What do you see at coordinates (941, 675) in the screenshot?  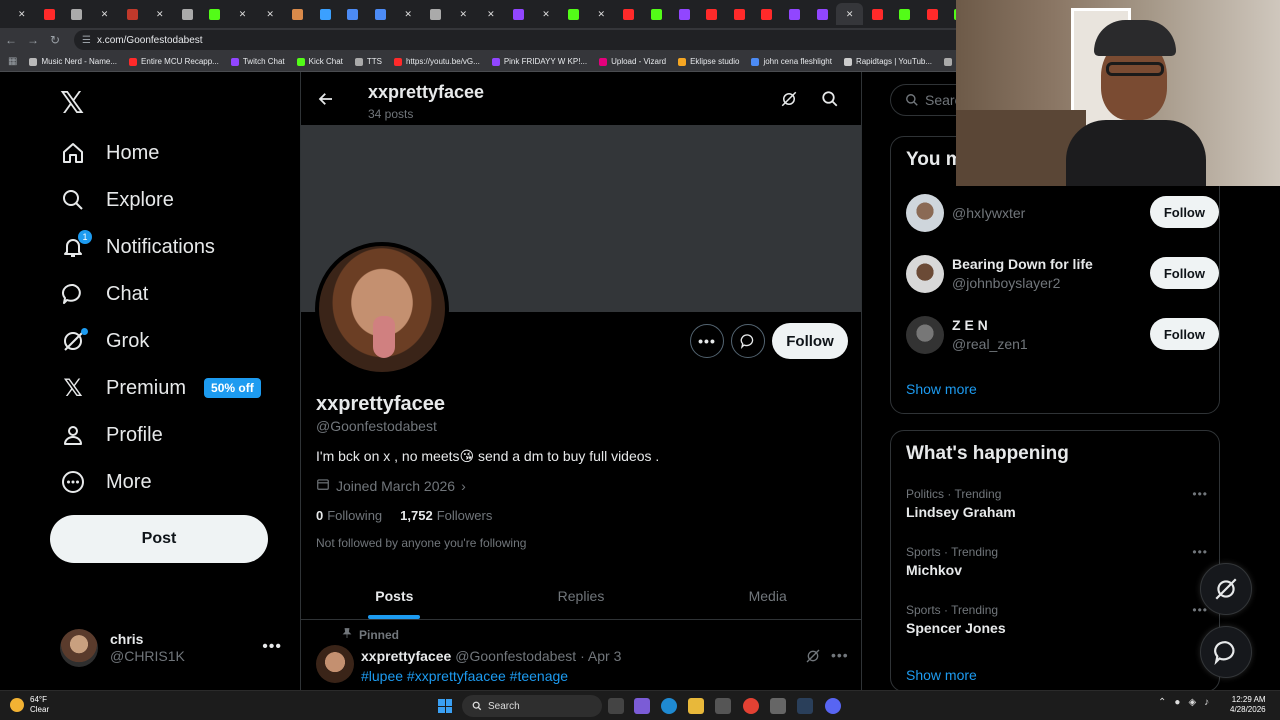 I see `show-more-trends-link: Show more` at bounding box center [941, 675].